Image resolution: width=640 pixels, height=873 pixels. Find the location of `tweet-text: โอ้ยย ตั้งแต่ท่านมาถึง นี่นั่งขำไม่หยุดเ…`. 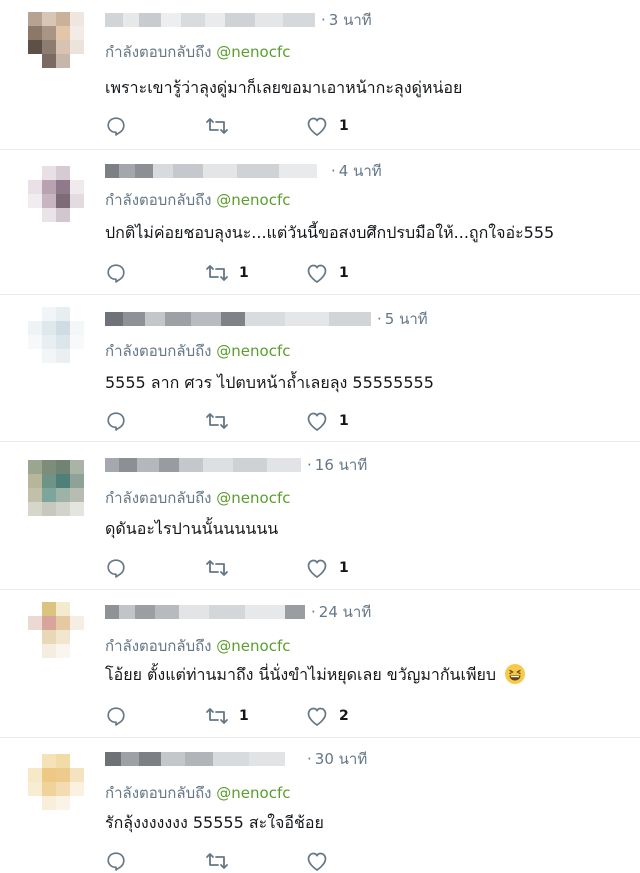

tweet-text: โอ้ยย ตั้งแต่ท่านมาถึง นี่นั่งขำไม่หยุดเ… is located at coordinates (301, 674).